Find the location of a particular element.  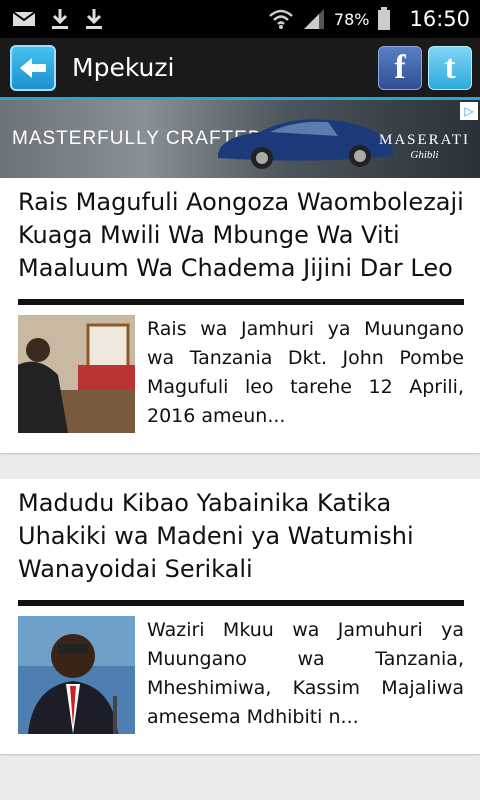

battery-percent: 78% is located at coordinates (351, 19).